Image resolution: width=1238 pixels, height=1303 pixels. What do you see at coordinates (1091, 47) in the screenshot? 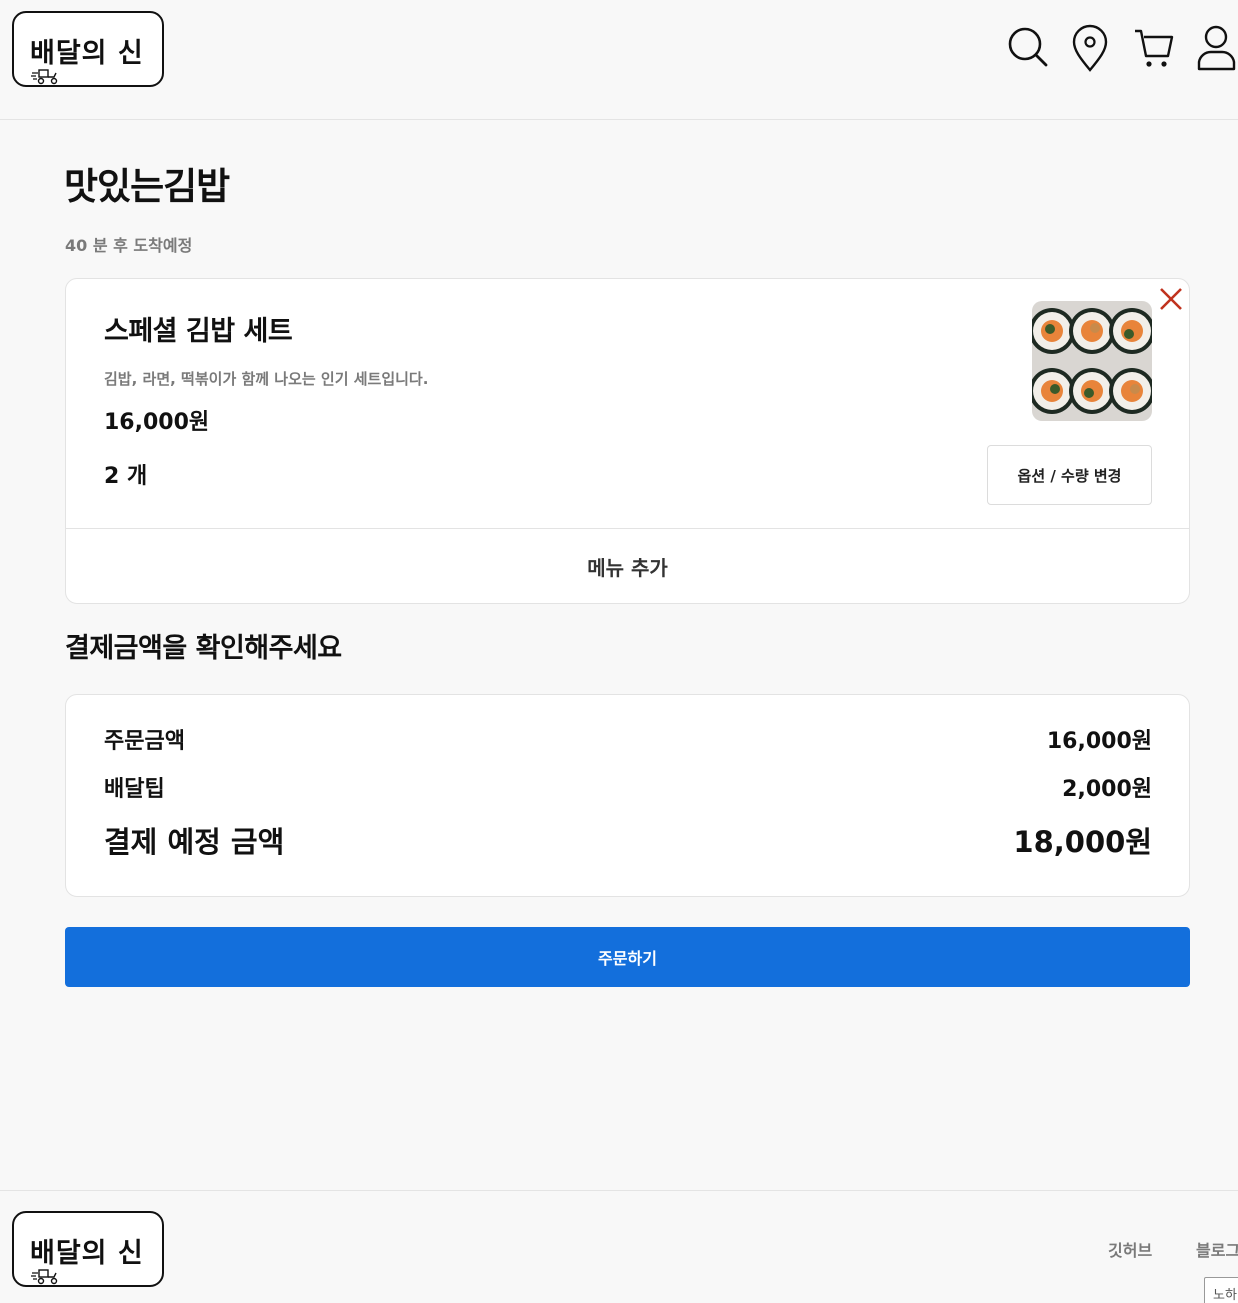
I see `location-pin-icon` at bounding box center [1091, 47].